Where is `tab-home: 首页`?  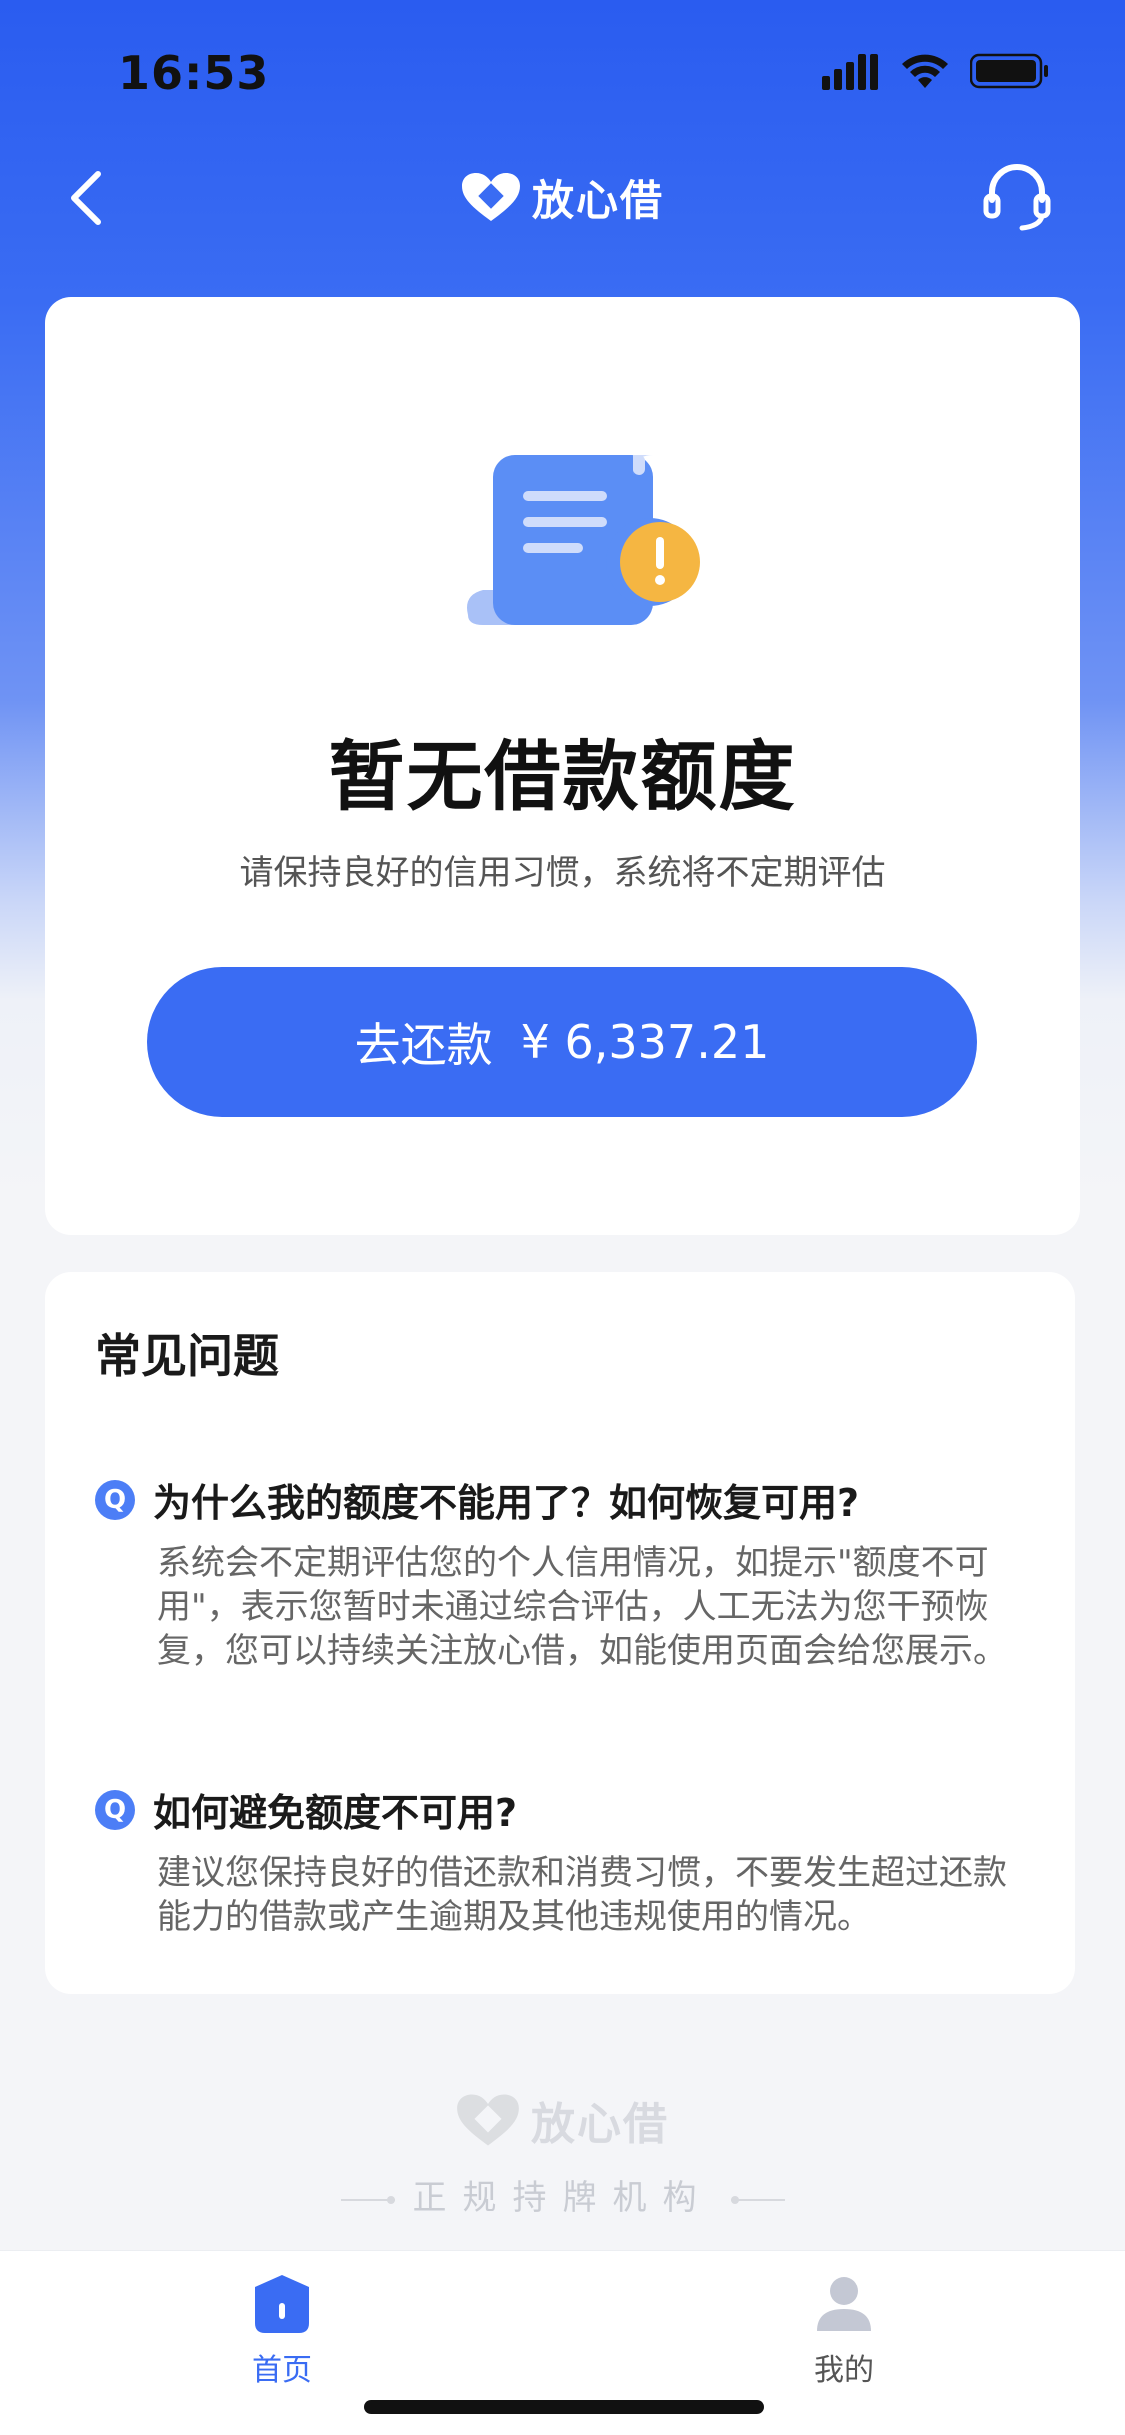 tab-home: 首页 is located at coordinates (282, 2333).